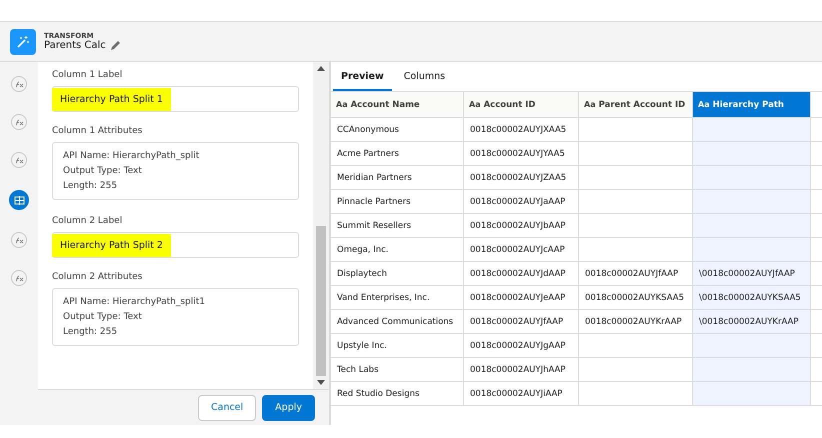 The image size is (822, 438). I want to click on apply-button: Apply, so click(288, 407).